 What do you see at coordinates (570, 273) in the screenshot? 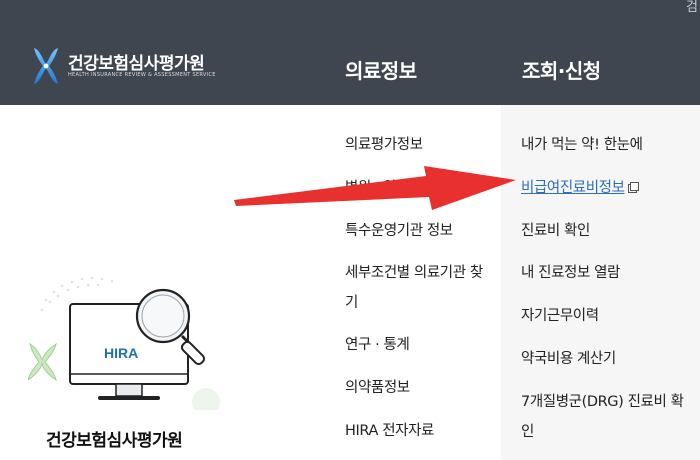
I see `menu-item-view-my-records: 내 진료정보 열람` at bounding box center [570, 273].